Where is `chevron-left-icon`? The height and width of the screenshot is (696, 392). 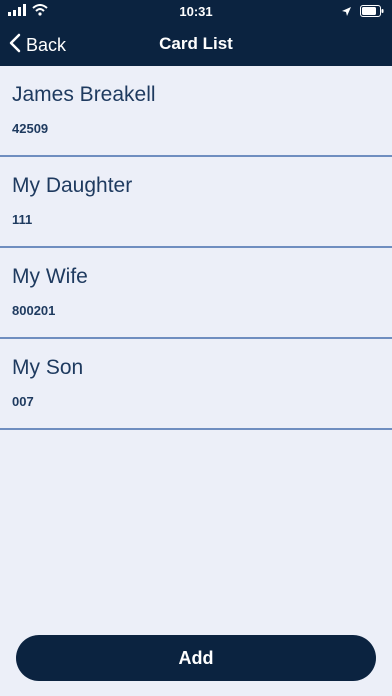
chevron-left-icon is located at coordinates (15, 45).